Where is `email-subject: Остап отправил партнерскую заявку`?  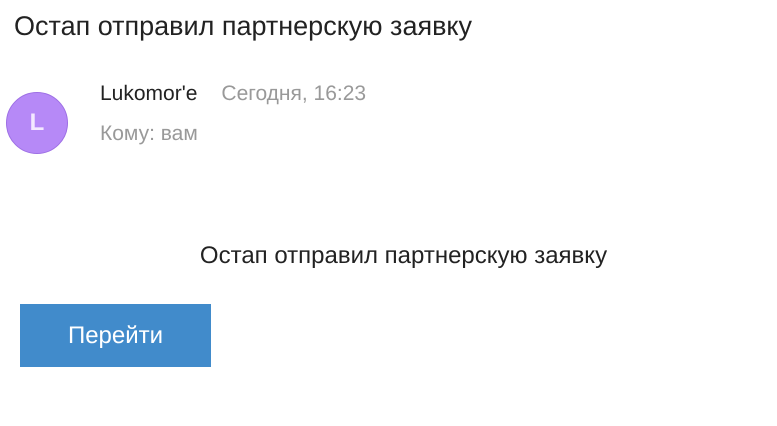 email-subject: Остап отправил партнерскую заявку is located at coordinates (244, 26).